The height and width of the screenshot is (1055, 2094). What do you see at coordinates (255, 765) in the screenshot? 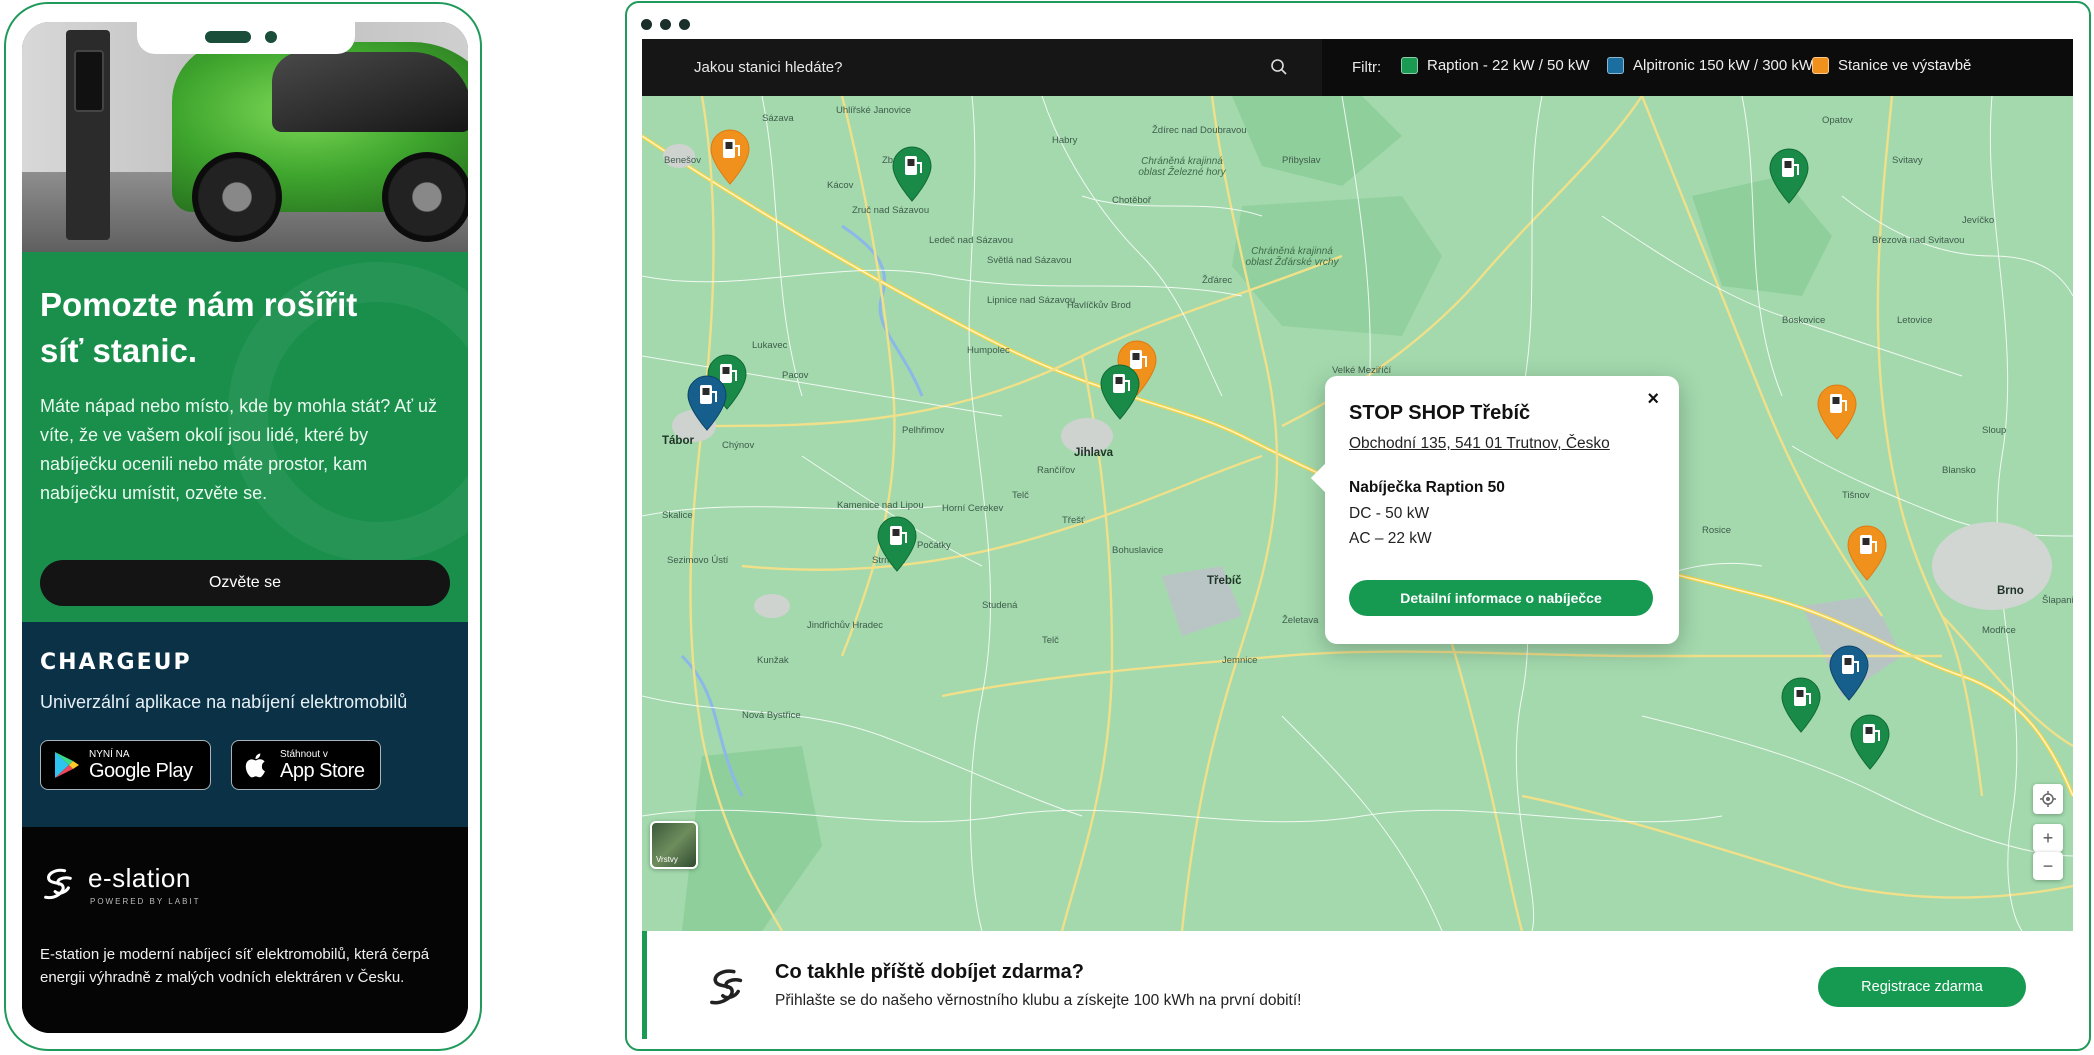
I see `apple-icon` at bounding box center [255, 765].